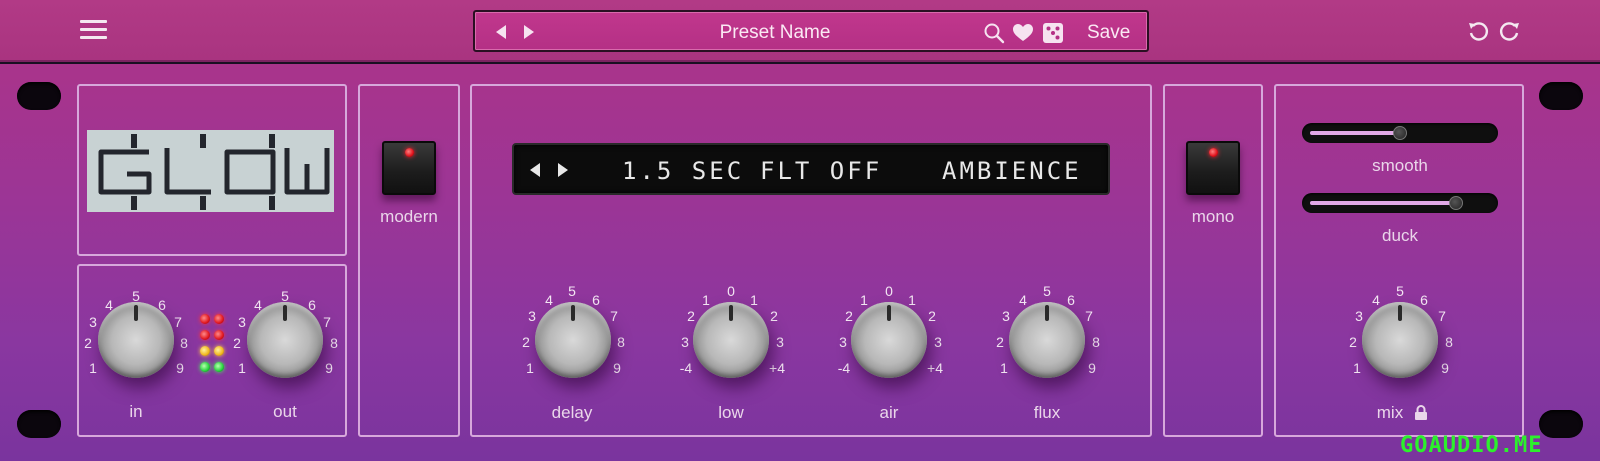 This screenshot has width=1600, height=461. Describe the element at coordinates (683, 171) in the screenshot. I see `display-time: 1.5 SEC` at that location.